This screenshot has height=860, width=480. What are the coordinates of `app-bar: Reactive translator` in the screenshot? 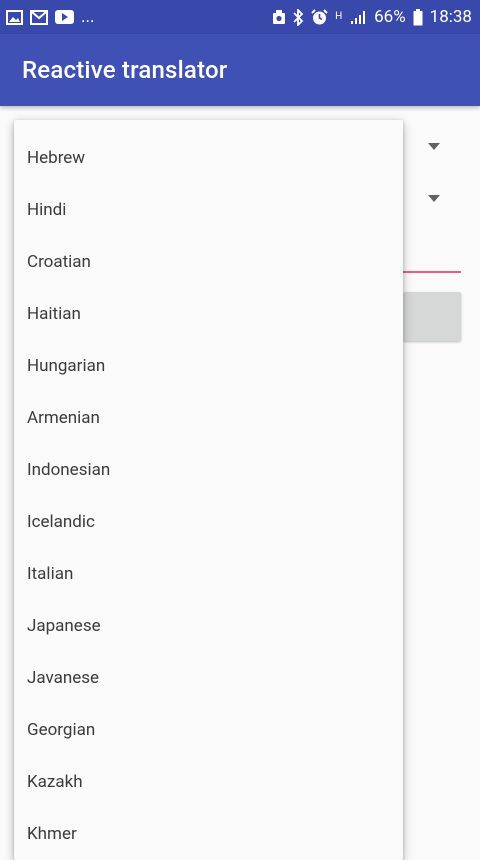 It's located at (240, 70).